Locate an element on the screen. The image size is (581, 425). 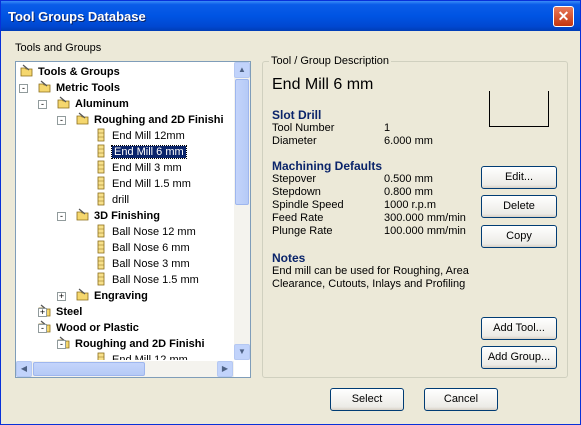
tree-tool-node: End Mill 3 mm is located at coordinates (138, 168).